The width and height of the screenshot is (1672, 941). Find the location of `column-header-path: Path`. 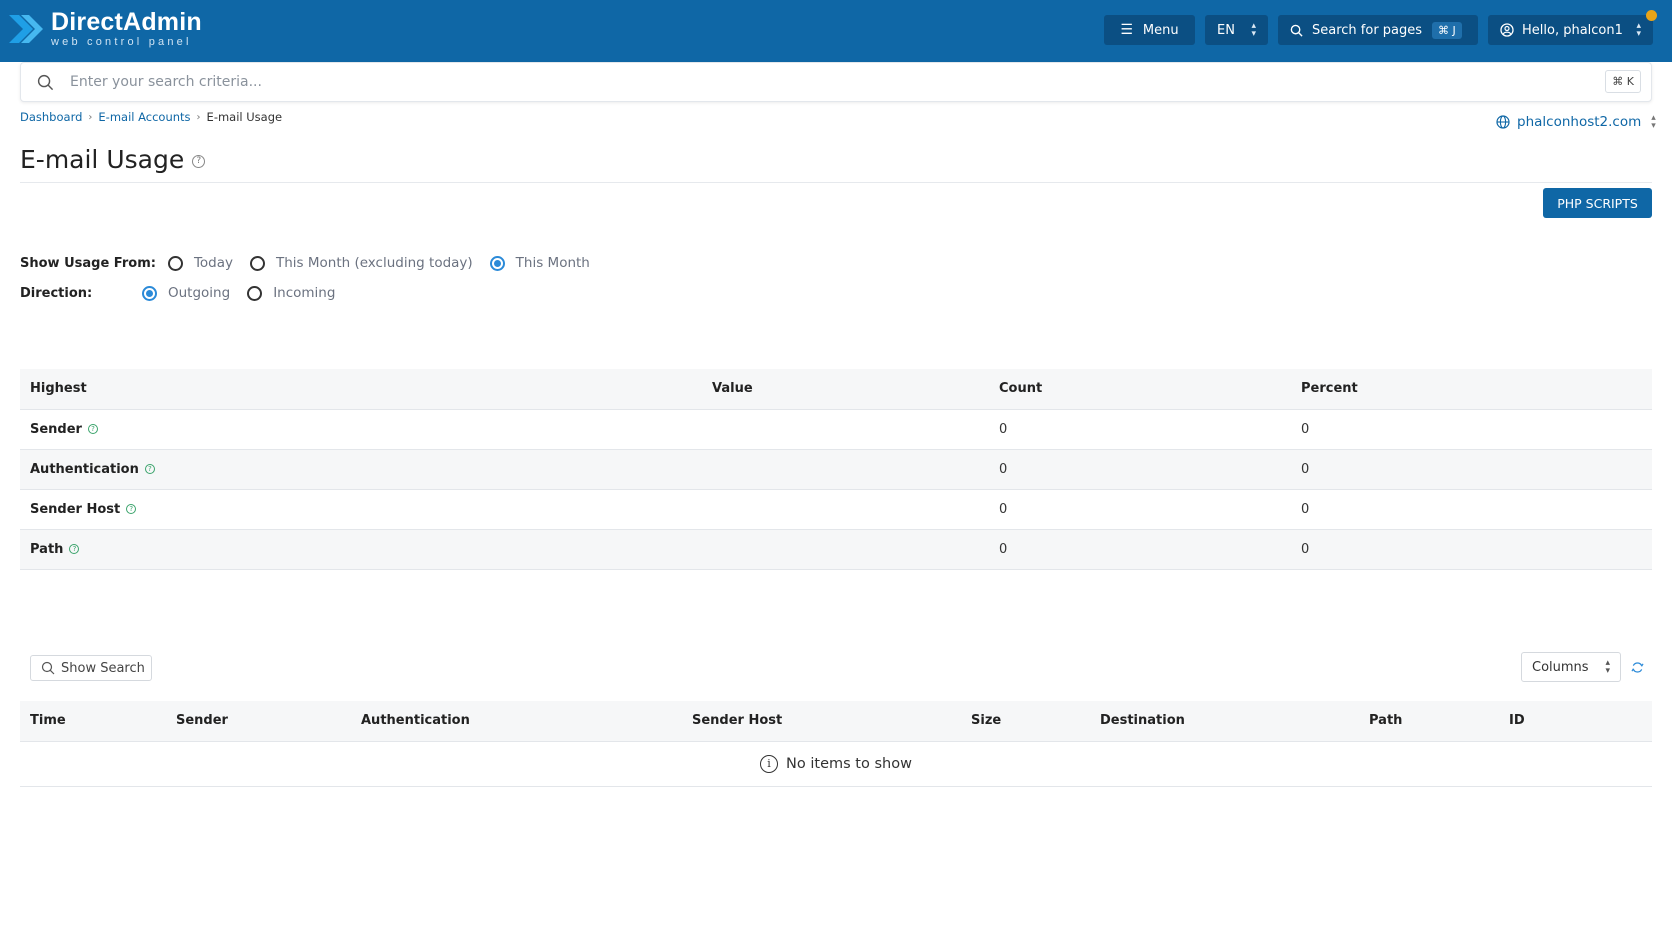

column-header-path: Path is located at coordinates (1429, 721).